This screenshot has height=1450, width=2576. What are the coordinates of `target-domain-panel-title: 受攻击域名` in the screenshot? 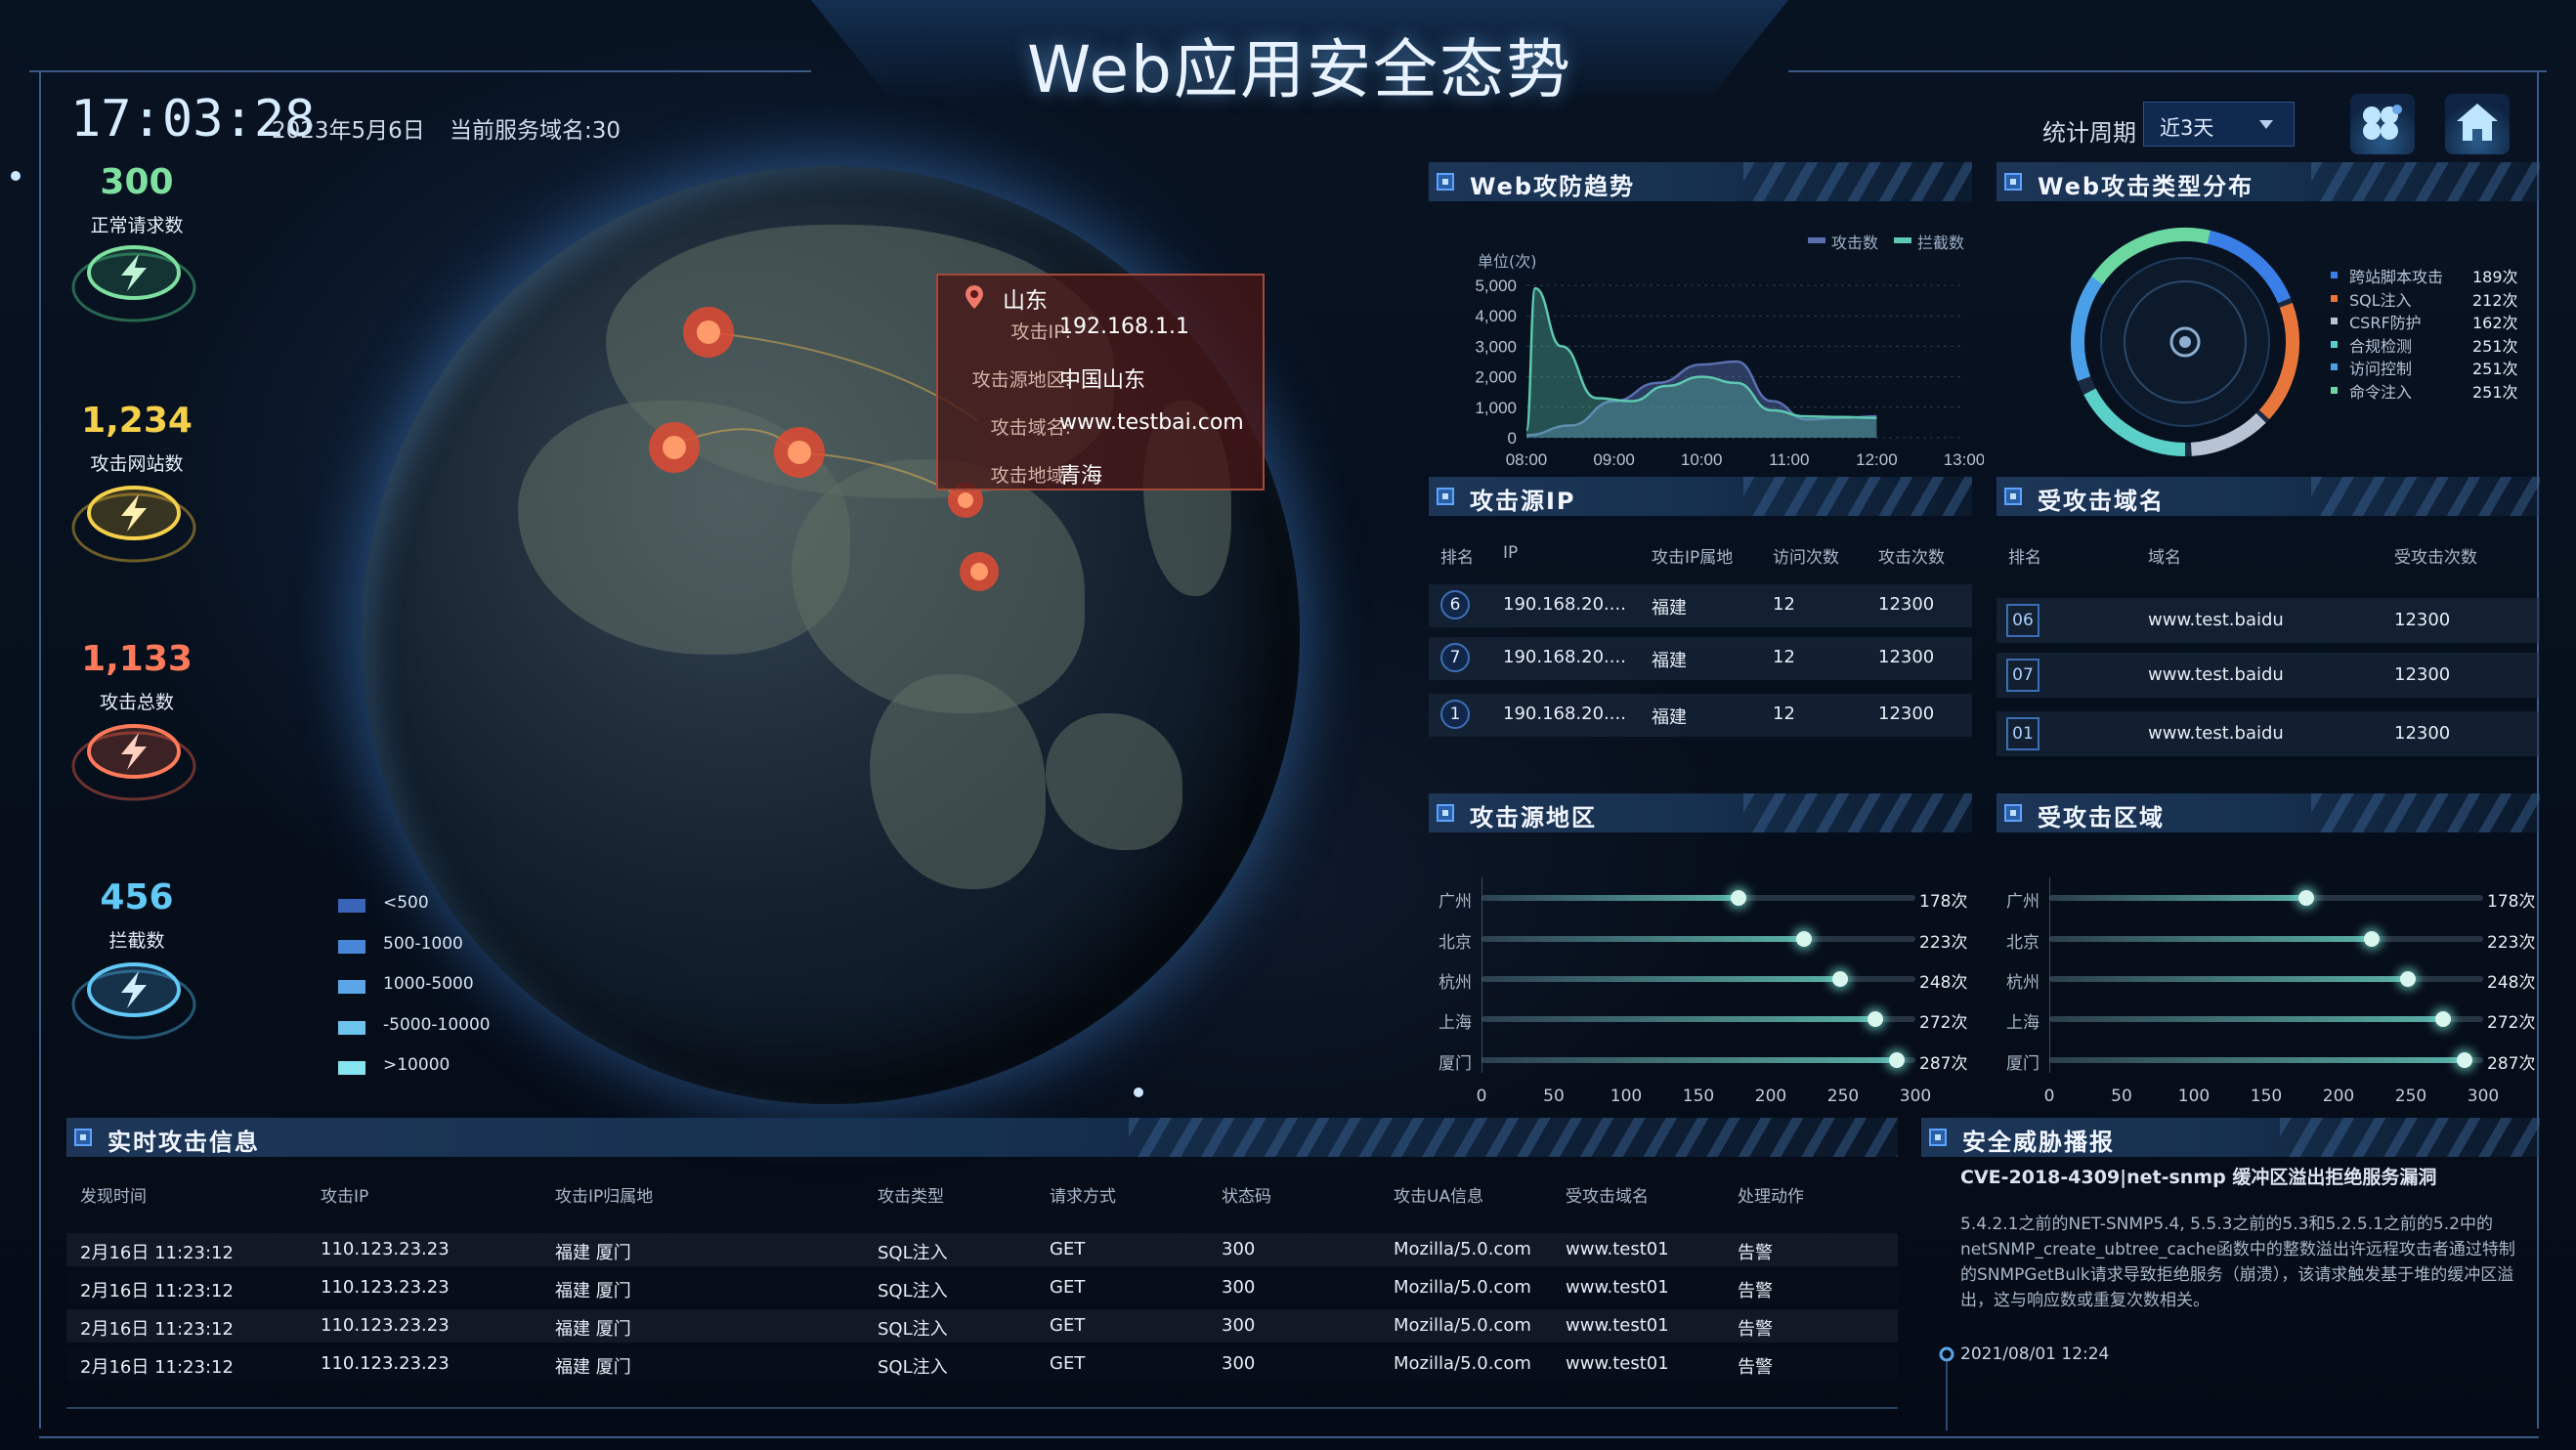 It's located at (2268, 496).